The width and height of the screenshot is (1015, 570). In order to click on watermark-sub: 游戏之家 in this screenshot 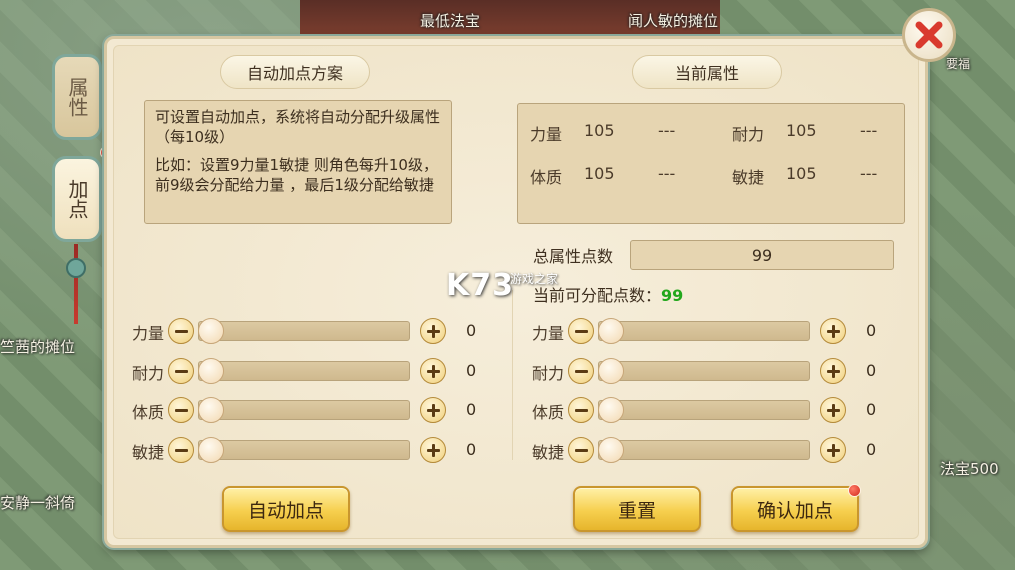, I will do `click(534, 279)`.